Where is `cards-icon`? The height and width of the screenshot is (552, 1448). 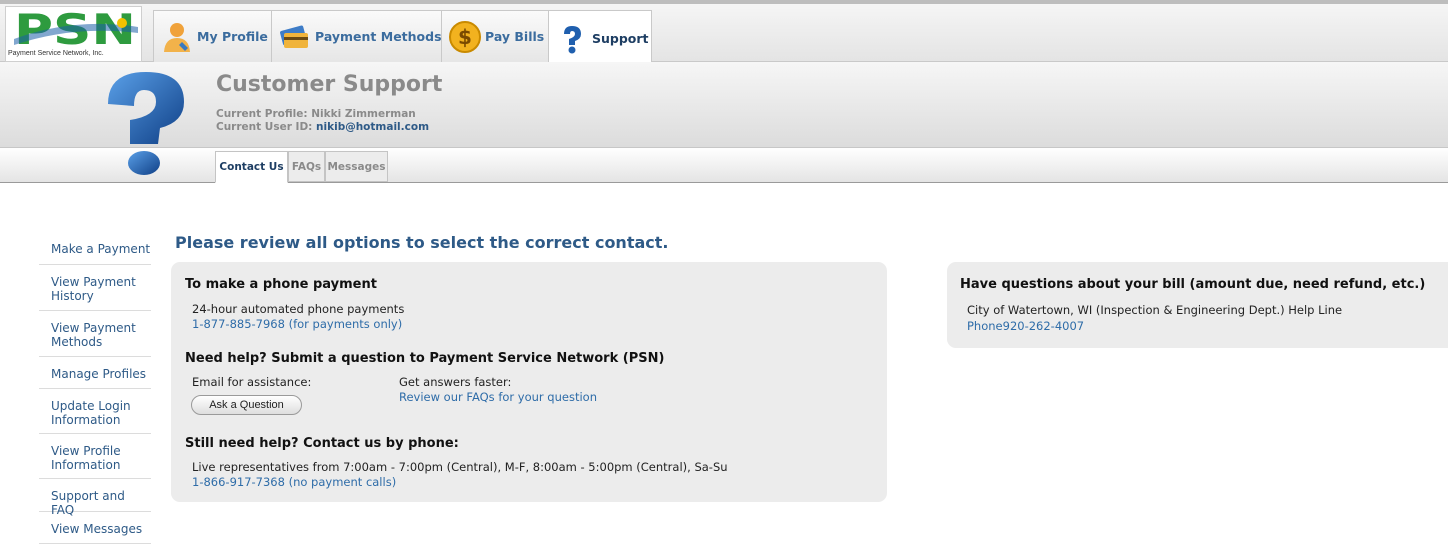
cards-icon is located at coordinates (294, 36).